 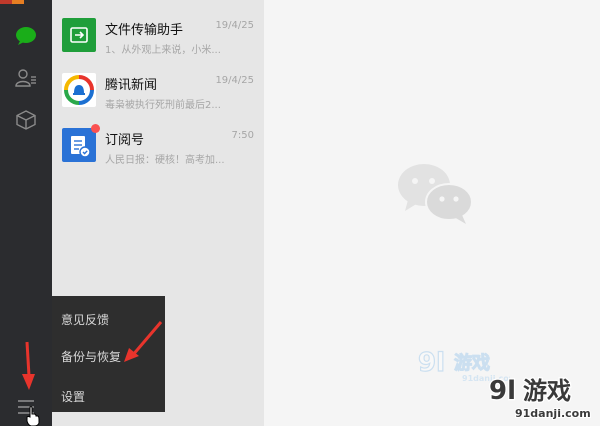 I want to click on chat-name: 腾讯新闻, so click(x=131, y=85).